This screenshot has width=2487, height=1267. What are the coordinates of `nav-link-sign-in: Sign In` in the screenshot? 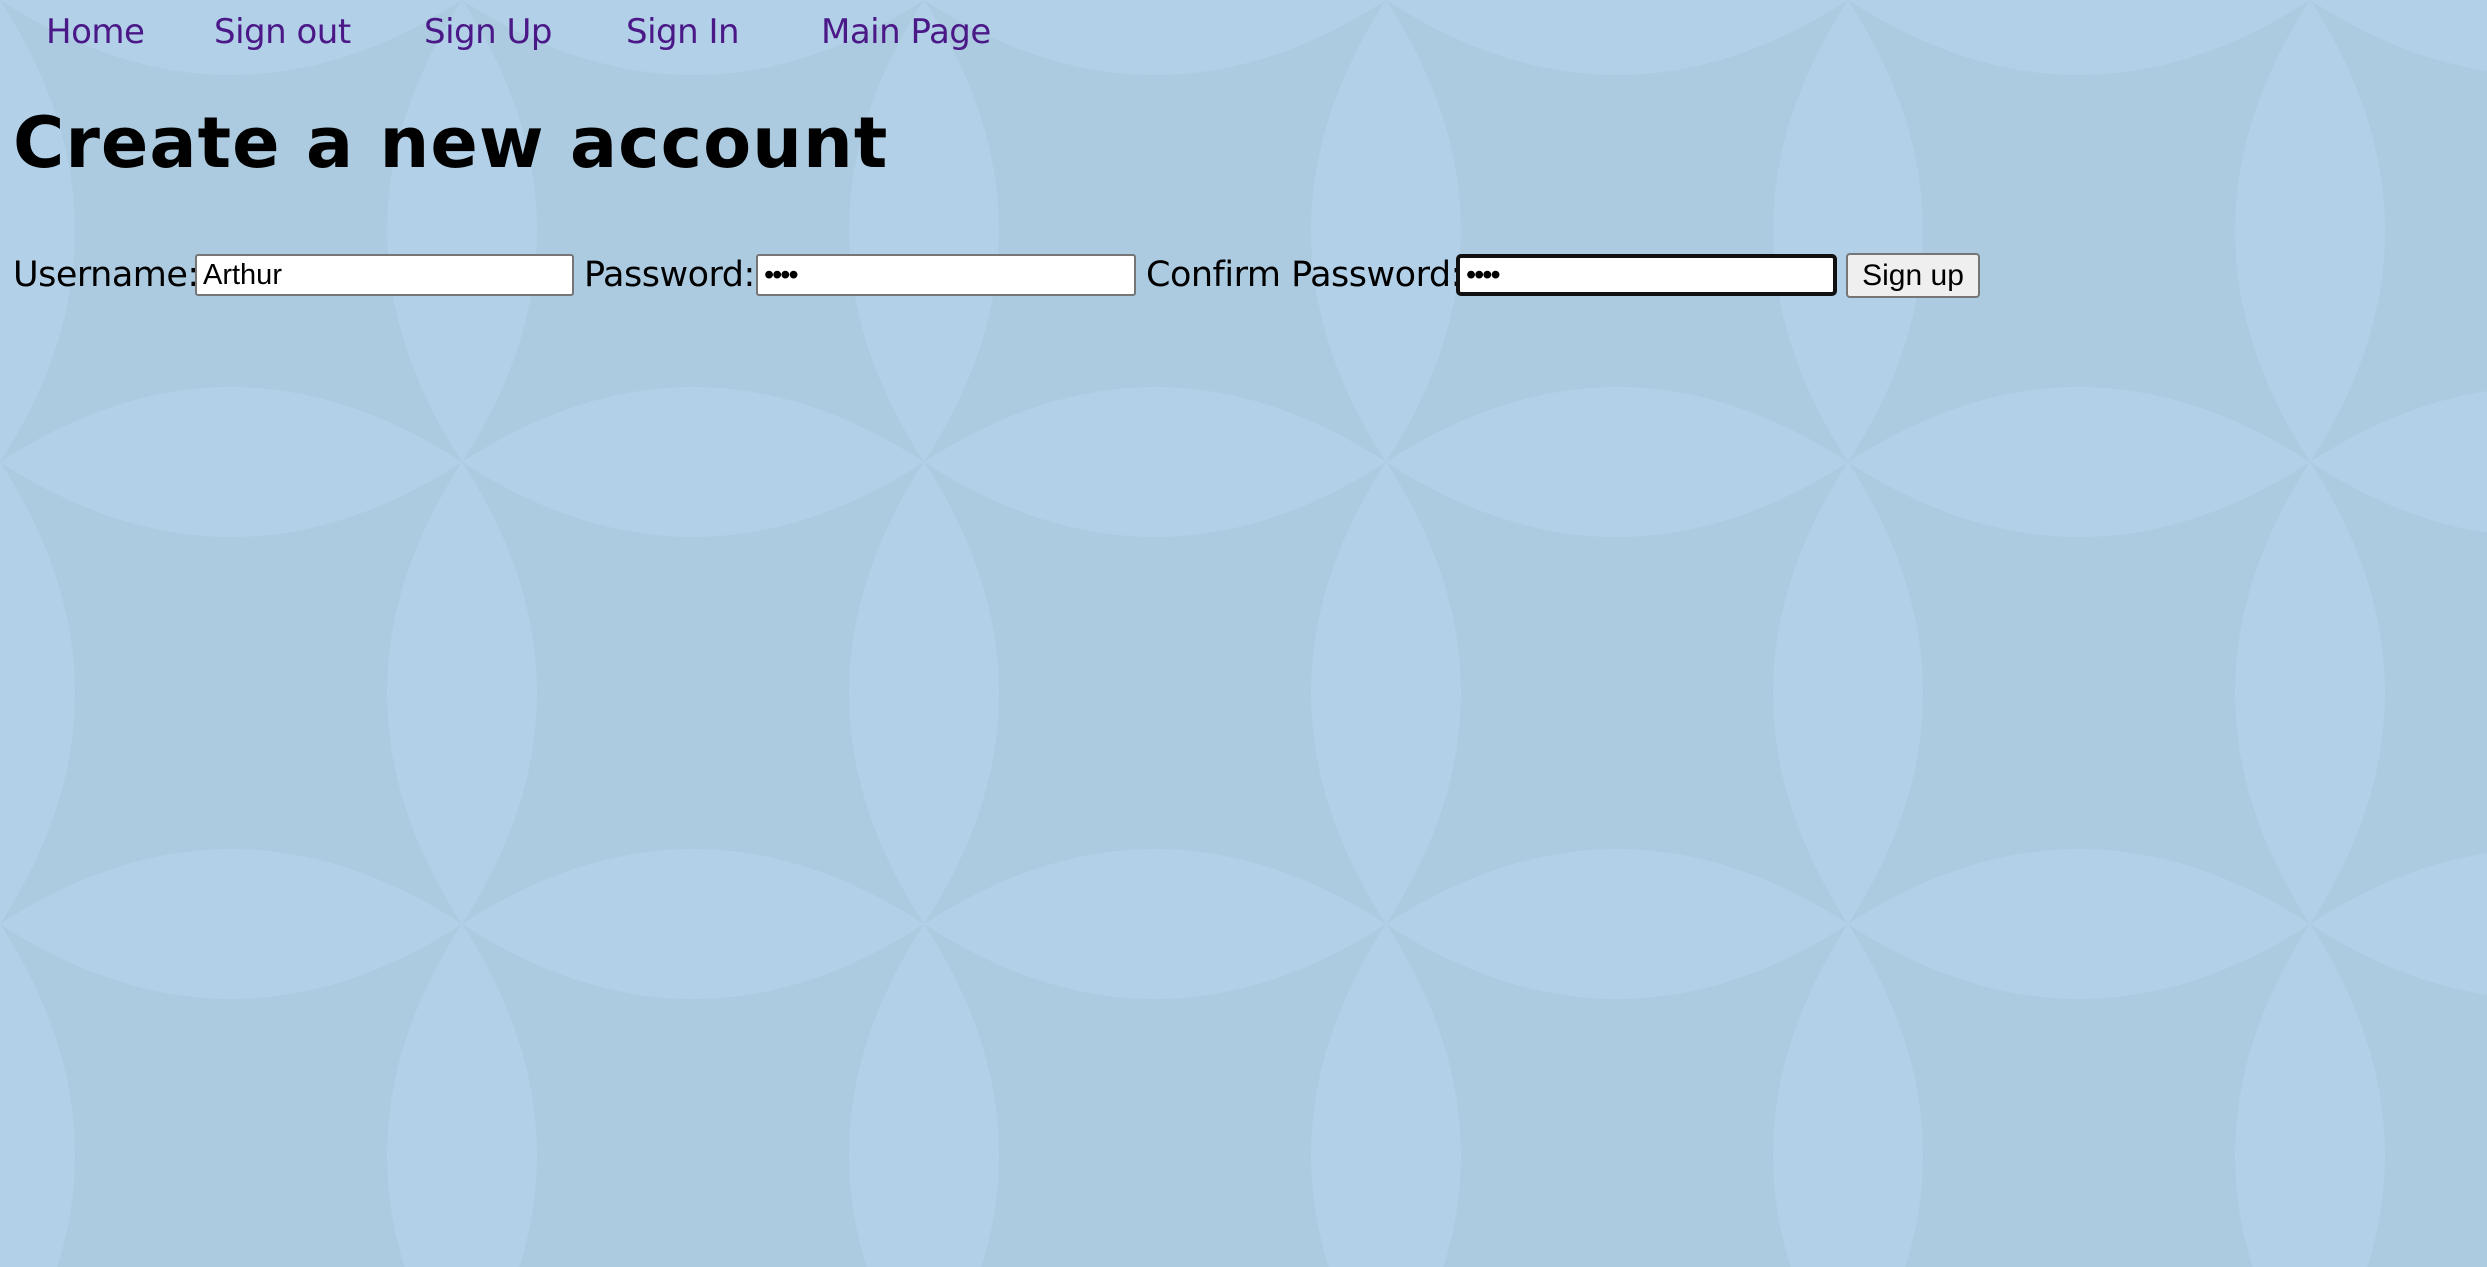 It's located at (683, 32).